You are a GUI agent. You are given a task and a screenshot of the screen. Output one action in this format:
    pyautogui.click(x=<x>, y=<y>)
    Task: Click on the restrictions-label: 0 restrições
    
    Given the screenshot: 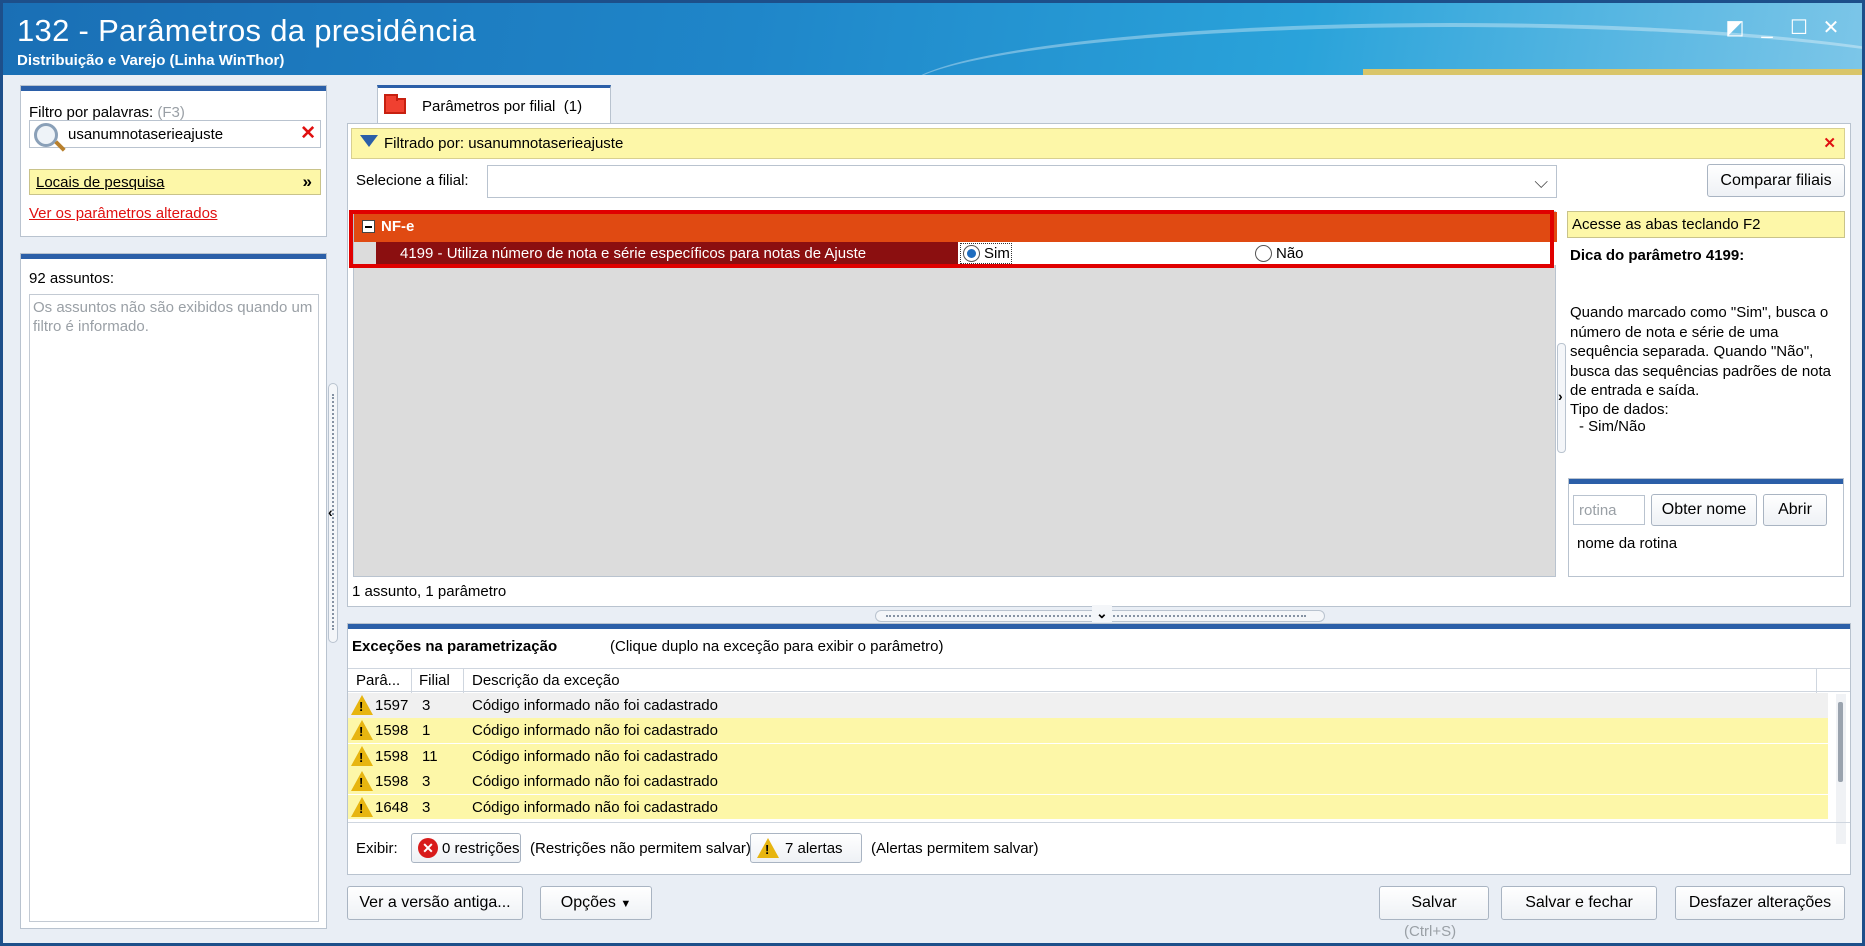 What is the action you would take?
    pyautogui.click(x=481, y=848)
    